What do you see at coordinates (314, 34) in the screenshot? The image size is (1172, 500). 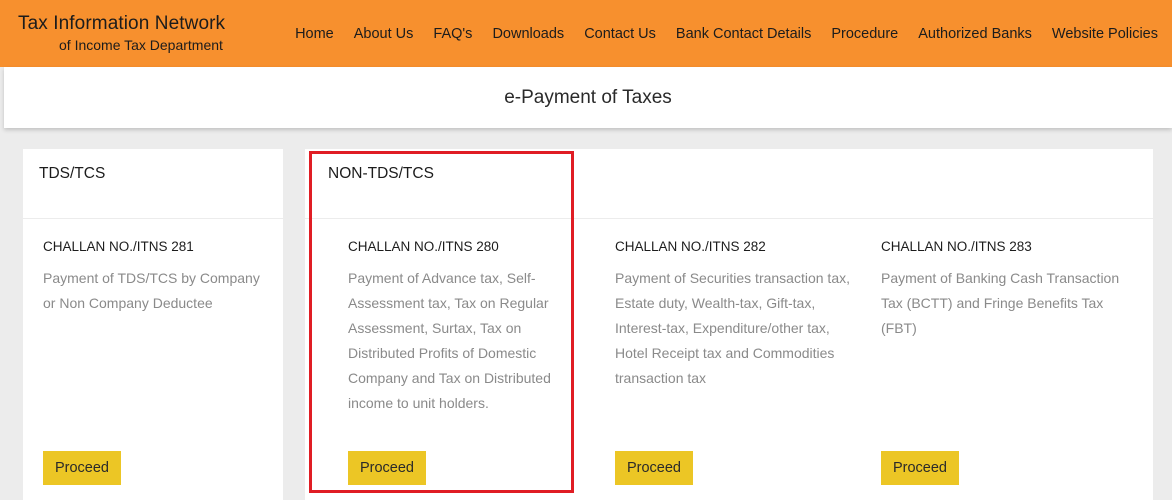 I see `nav-home: Home` at bounding box center [314, 34].